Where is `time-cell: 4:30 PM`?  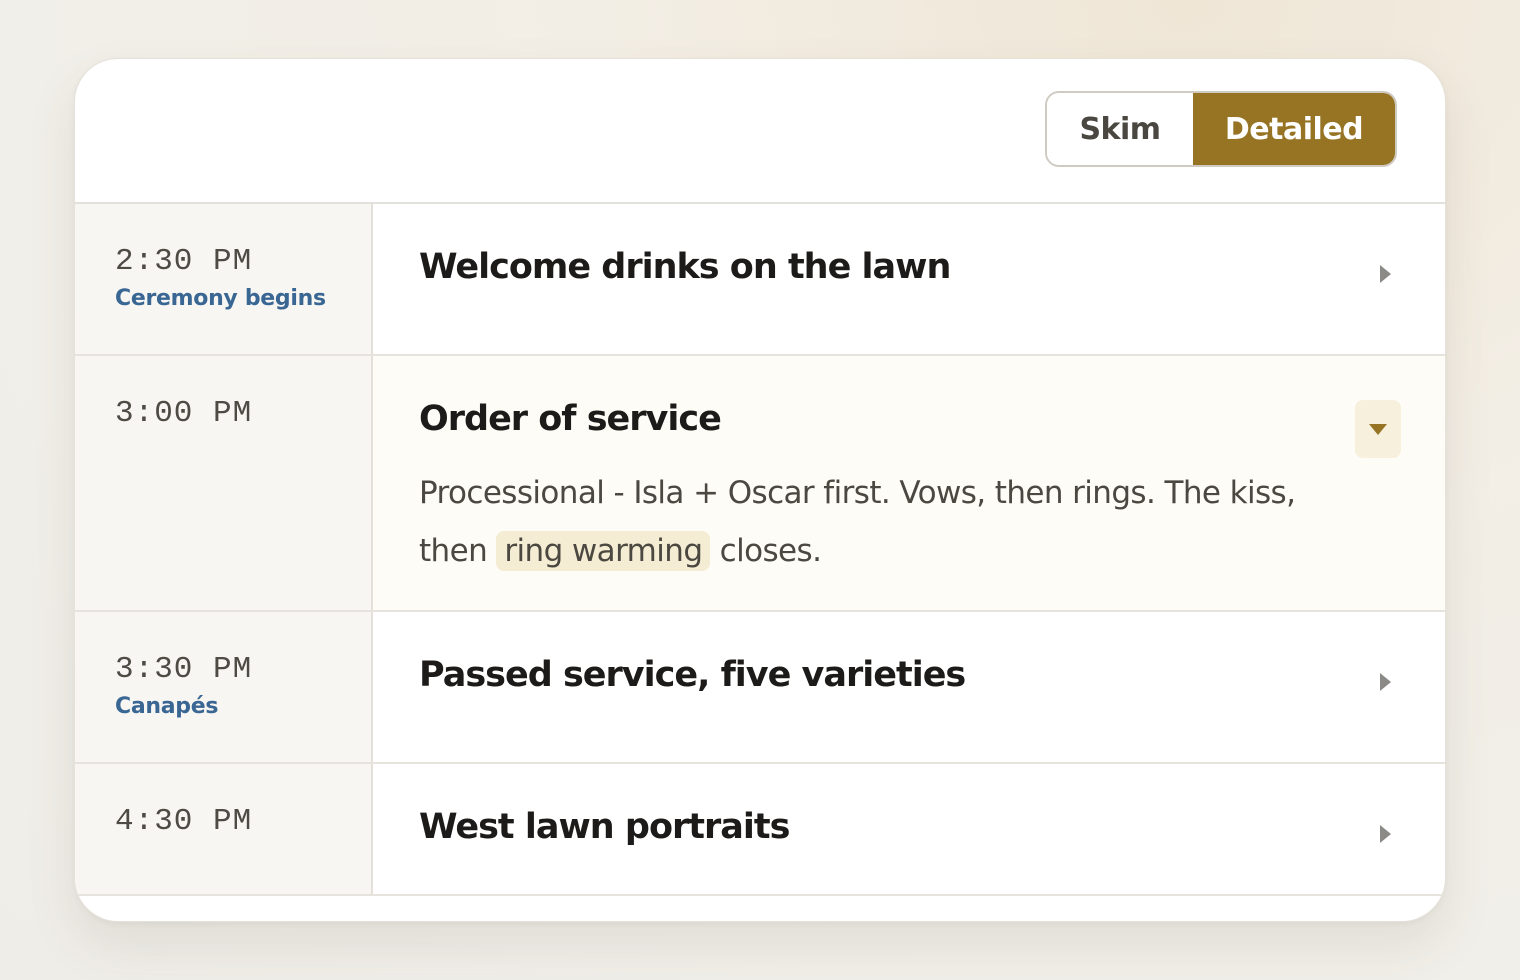 time-cell: 4:30 PM is located at coordinates (224, 829).